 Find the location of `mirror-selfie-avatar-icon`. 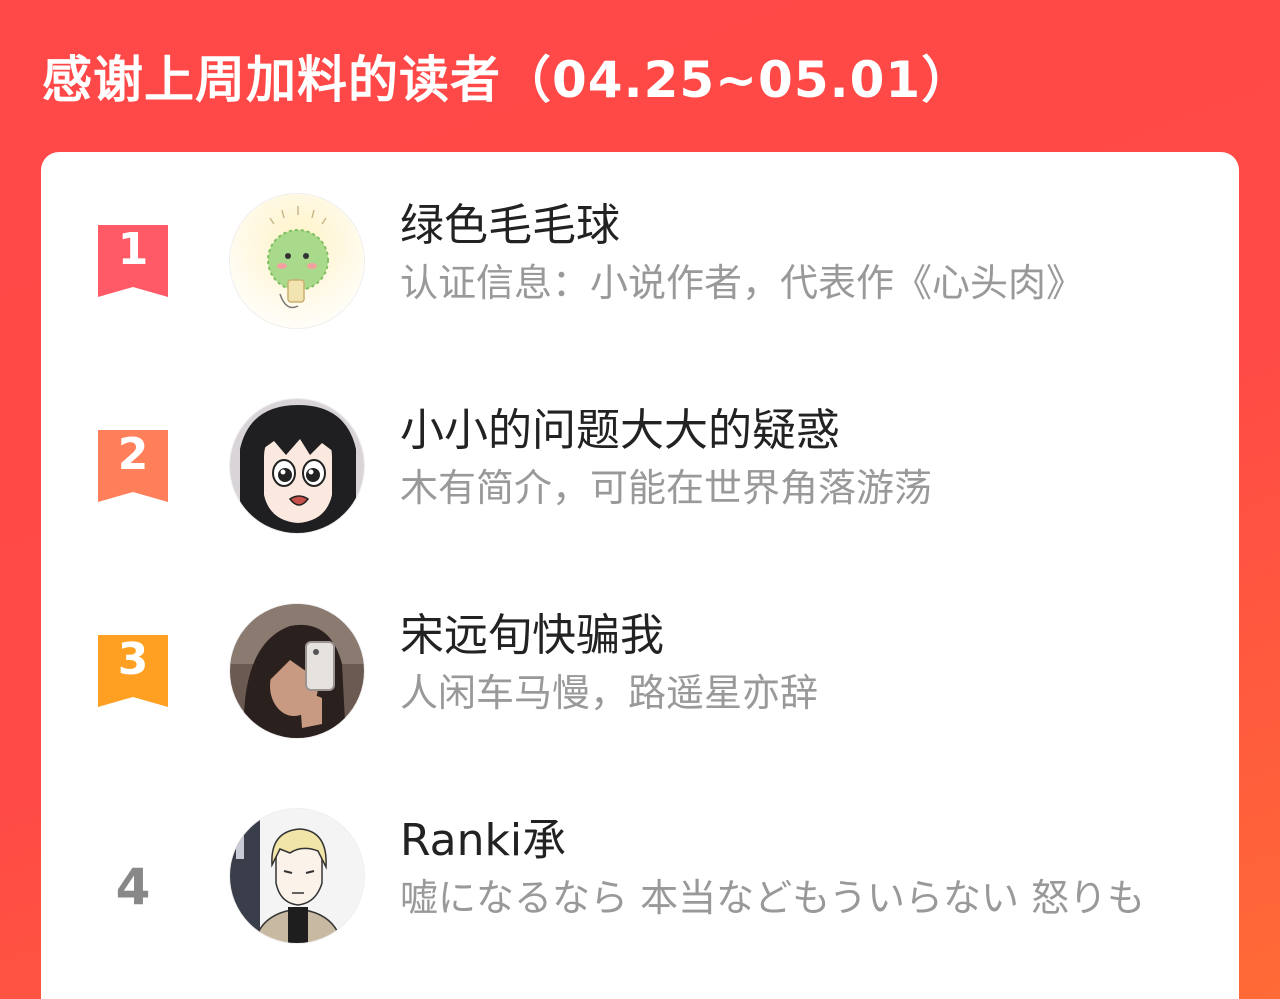

mirror-selfie-avatar-icon is located at coordinates (297, 671).